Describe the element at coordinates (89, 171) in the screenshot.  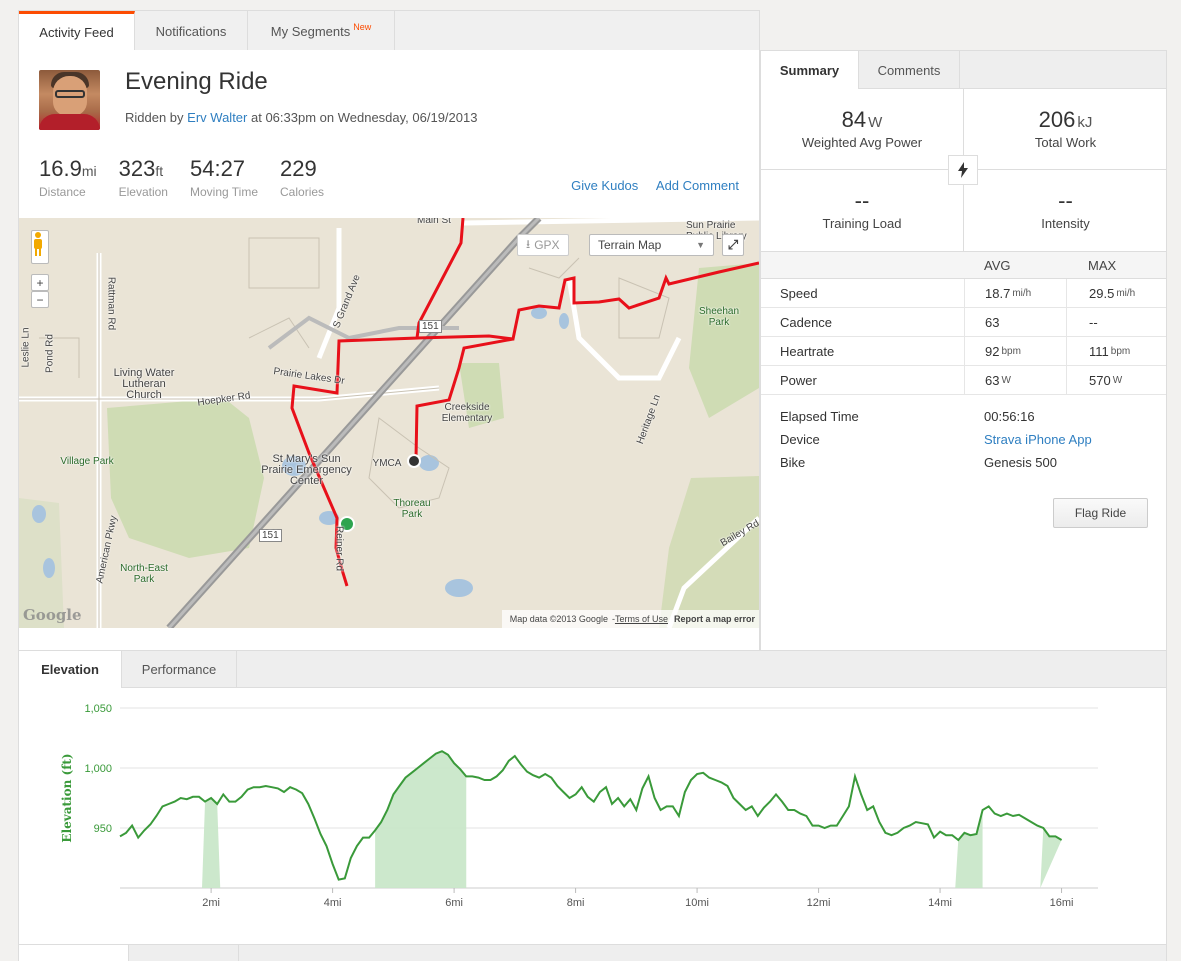
I see `stat-unit: mi` at that location.